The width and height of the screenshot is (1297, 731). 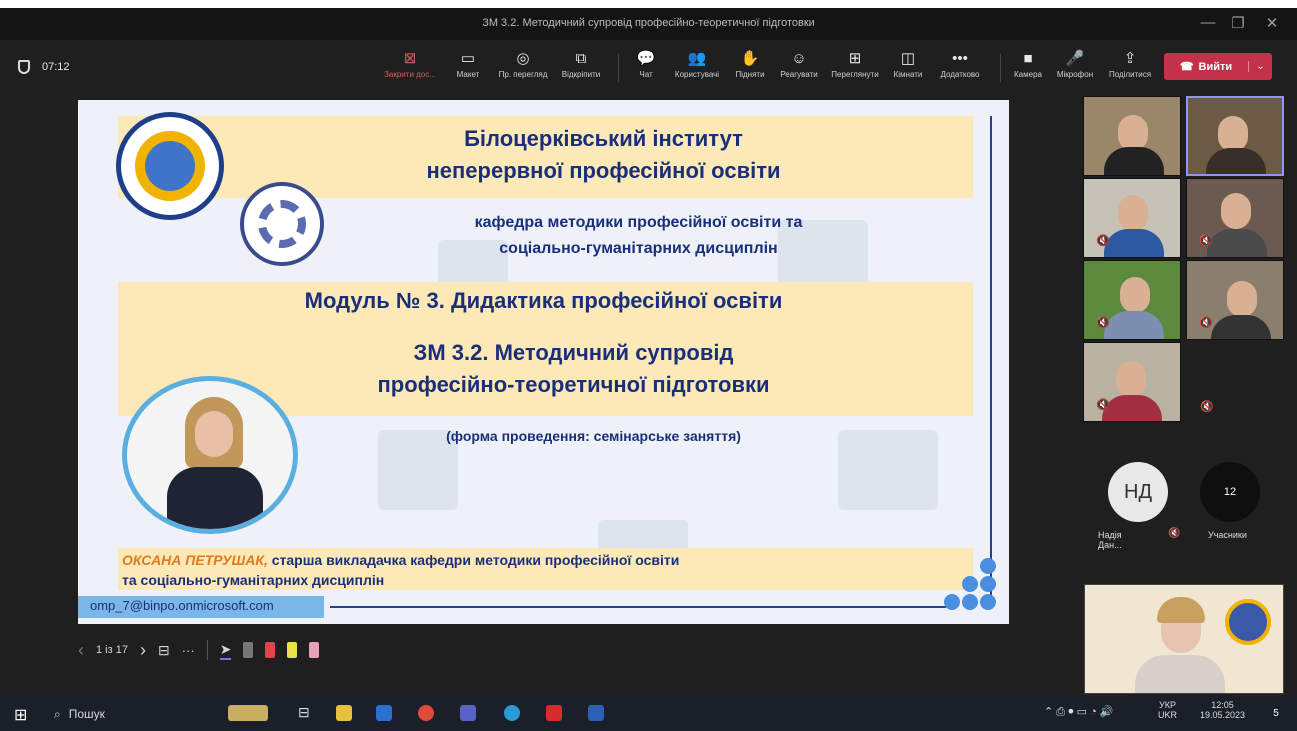 What do you see at coordinates (81, 650) in the screenshot?
I see `prev-slide-button: ‹` at bounding box center [81, 650].